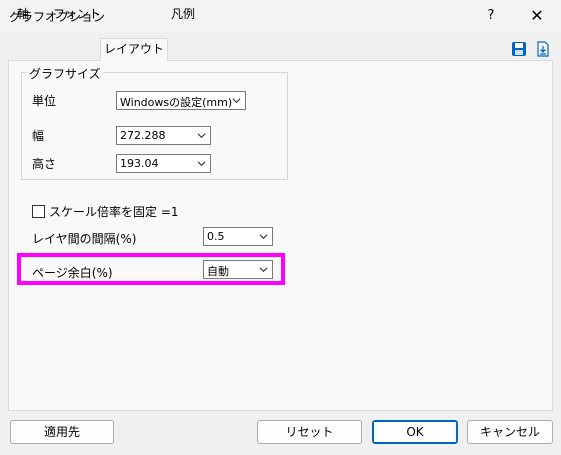  Describe the element at coordinates (84, 239) in the screenshot. I see `layer-spacing-label: レイヤ間の間隔(%)` at that location.